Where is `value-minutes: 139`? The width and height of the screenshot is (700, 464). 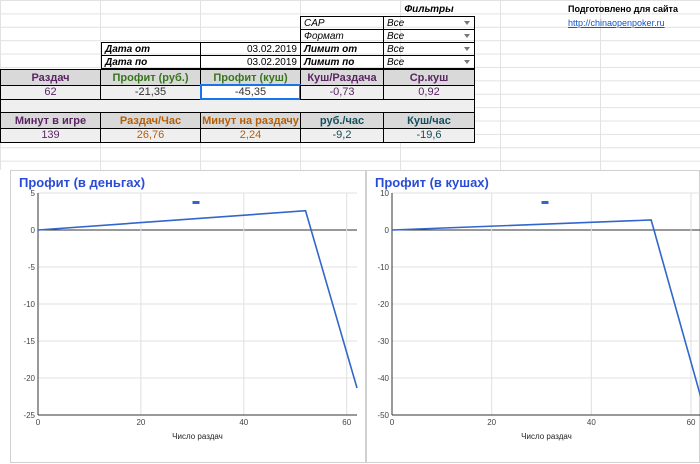 value-minutes: 139 is located at coordinates (50, 135).